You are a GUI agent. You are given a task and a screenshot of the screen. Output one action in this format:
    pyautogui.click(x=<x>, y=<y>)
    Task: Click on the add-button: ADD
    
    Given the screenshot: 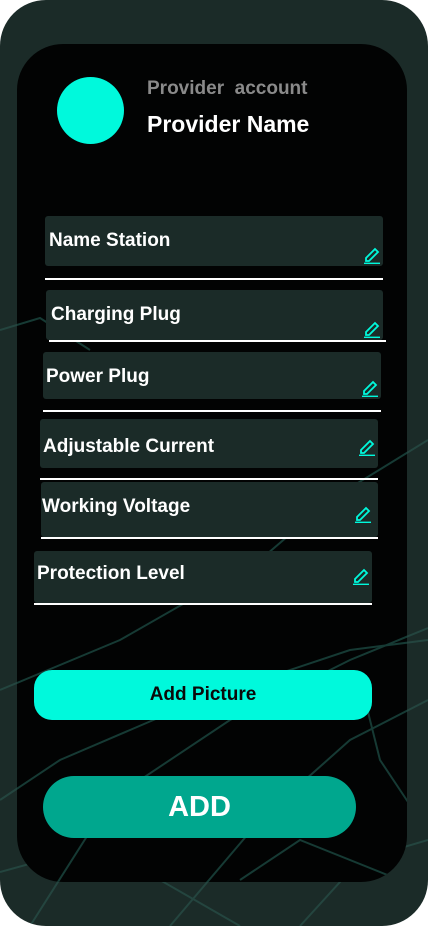 What is the action you would take?
    pyautogui.click(x=199, y=807)
    